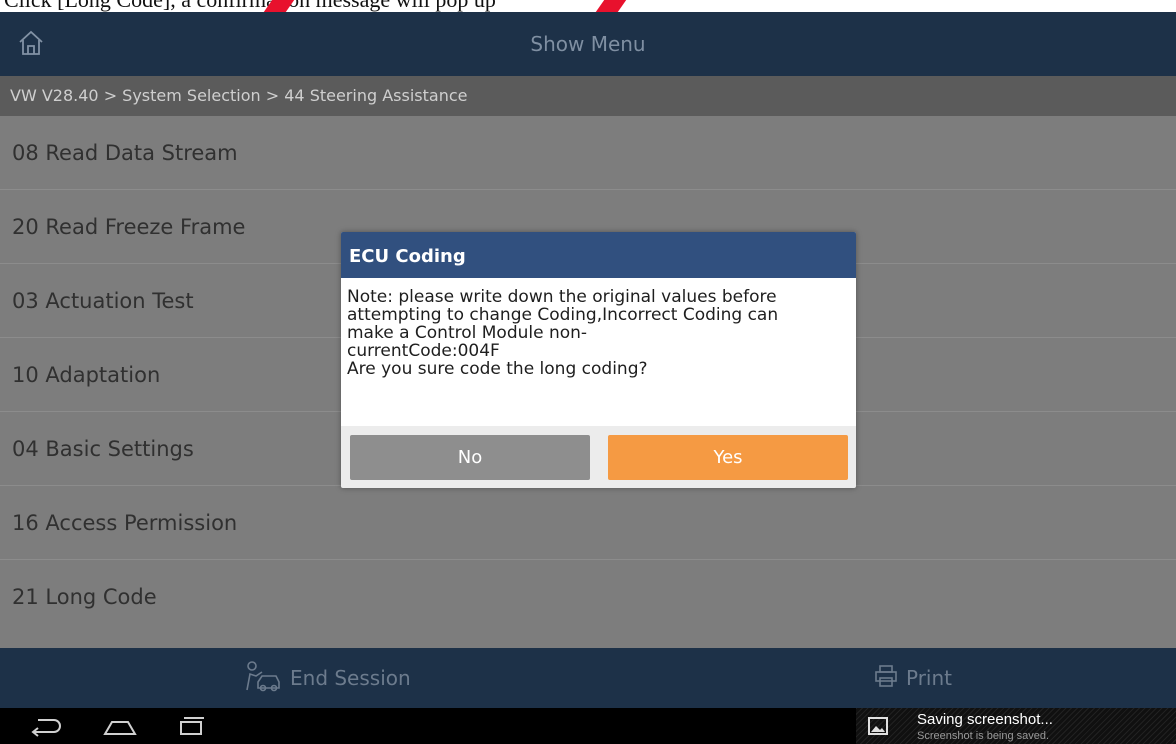  Describe the element at coordinates (467, 333) in the screenshot. I see `dialog-message-line: make a Control Module non-` at that location.